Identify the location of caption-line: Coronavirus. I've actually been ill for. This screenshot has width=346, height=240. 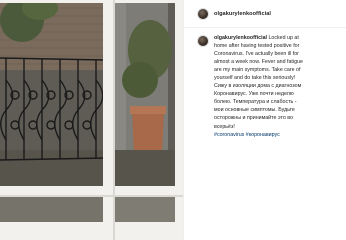
(256, 54).